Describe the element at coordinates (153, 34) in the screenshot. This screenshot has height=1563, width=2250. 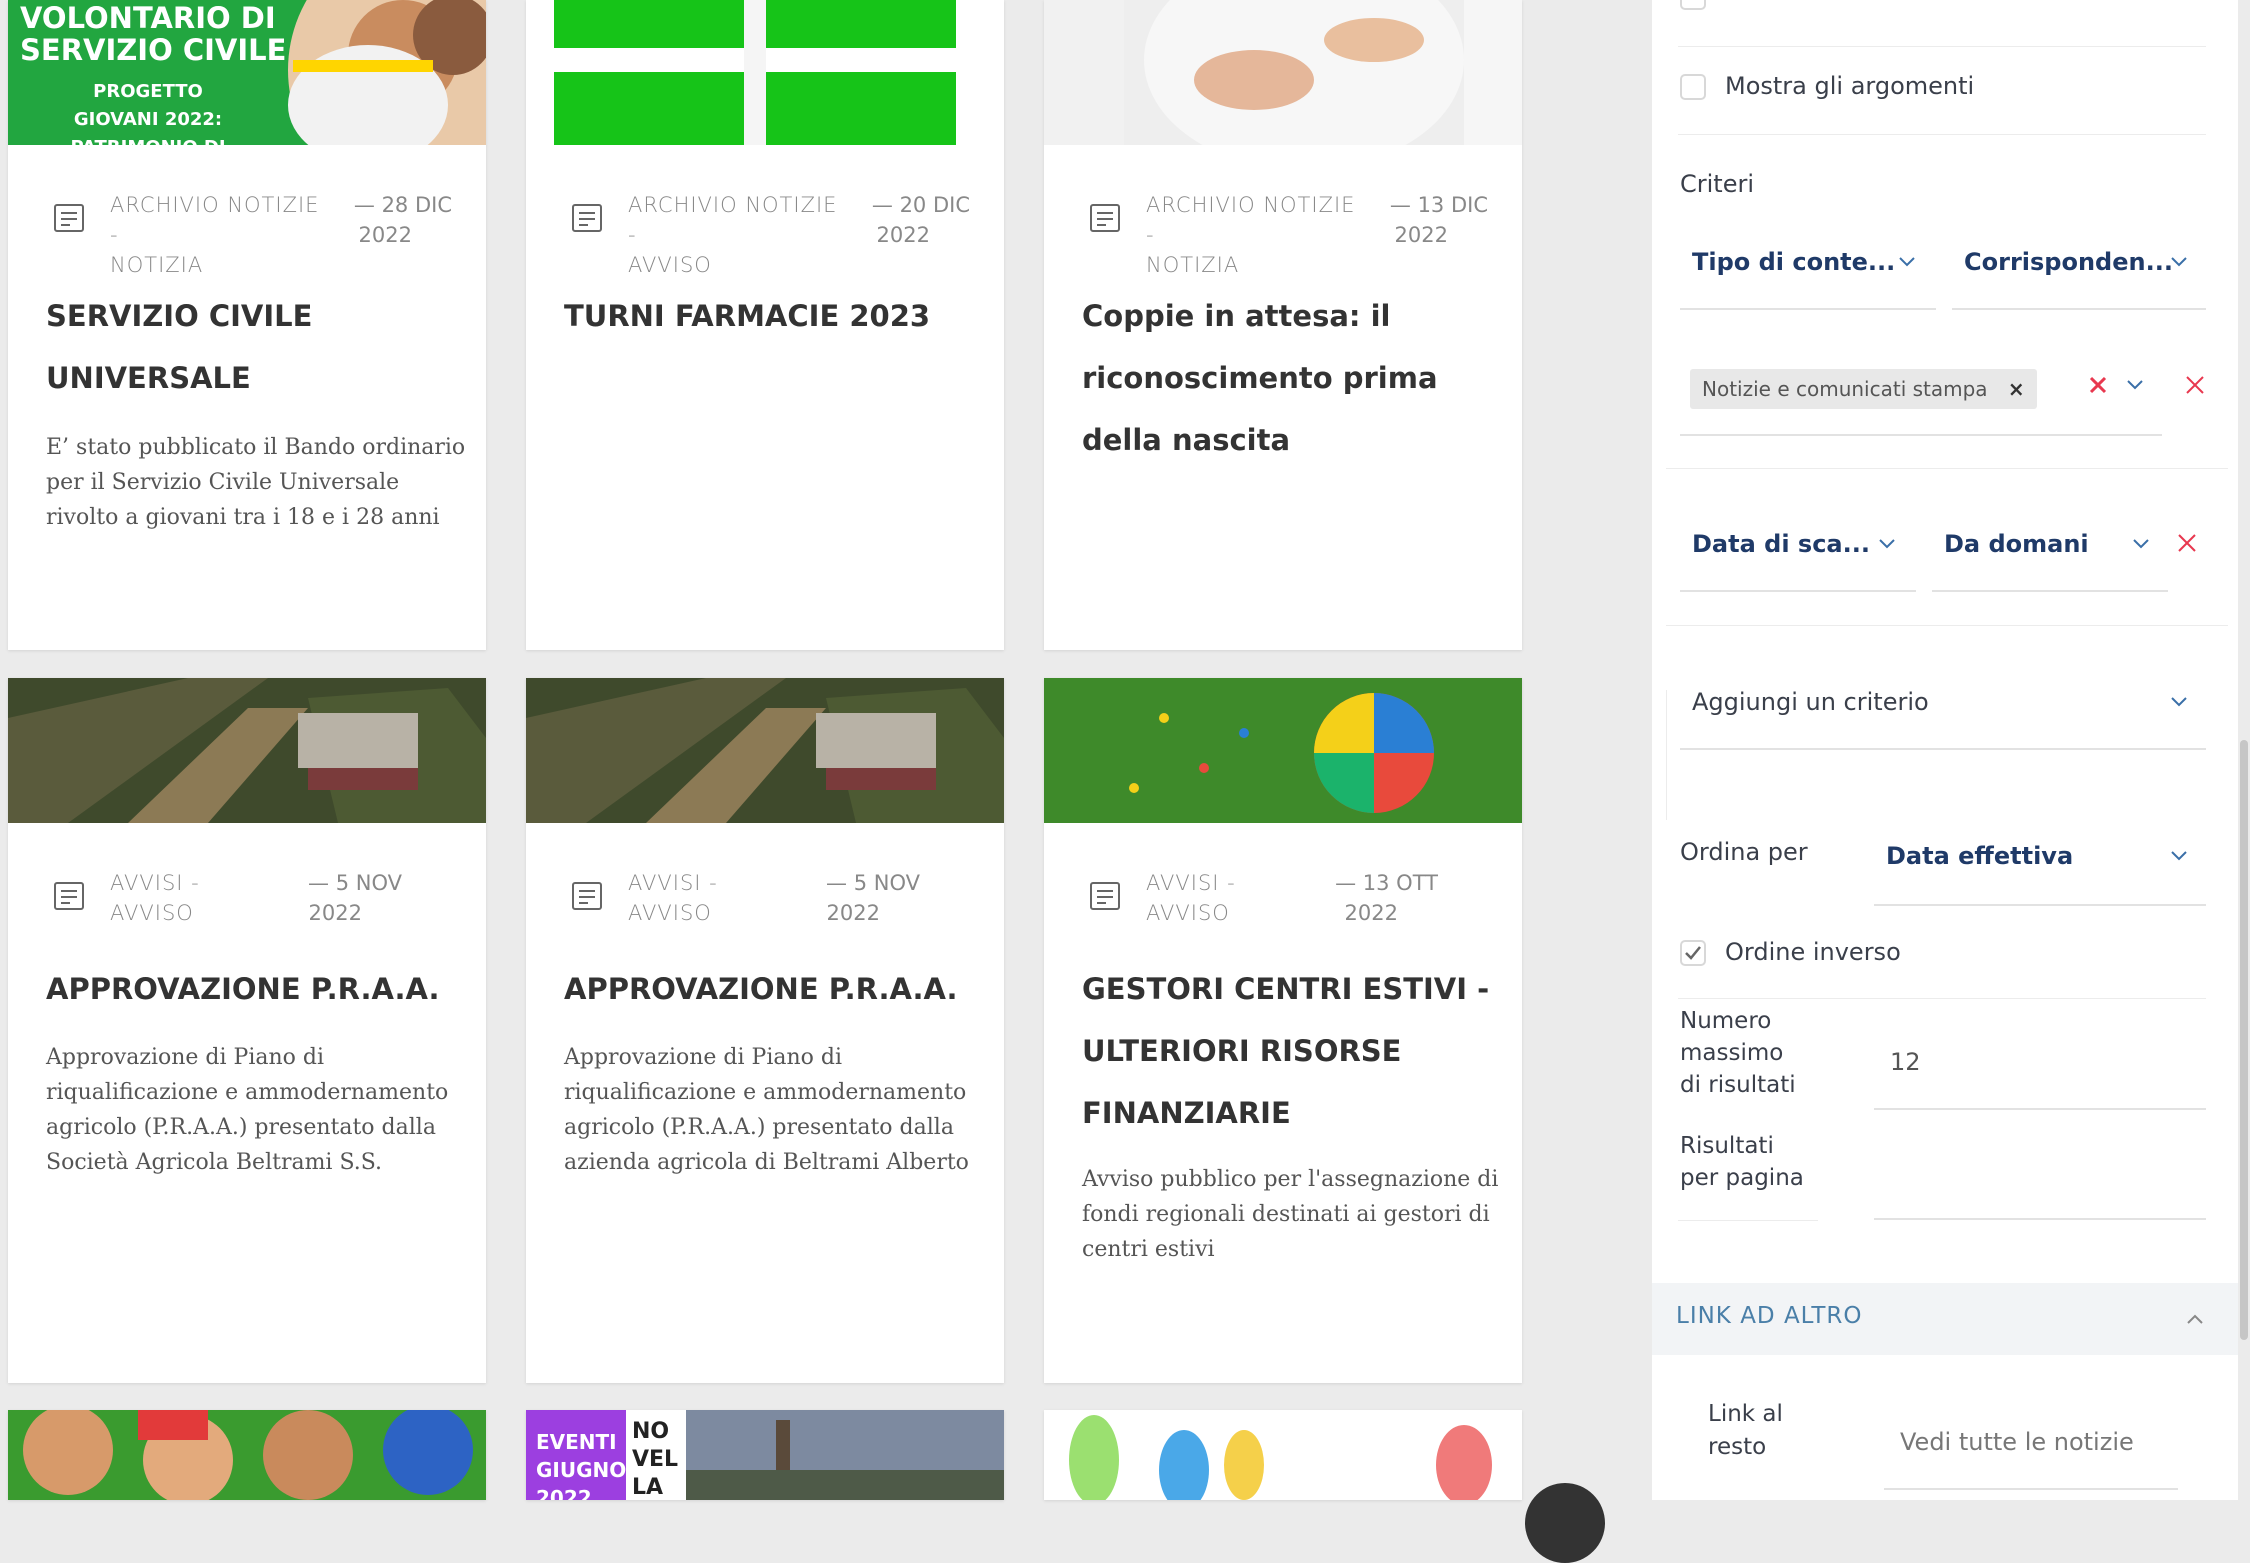
I see `image-heading: VOLONTARIO DI SERVIZIO CIVILE` at that location.